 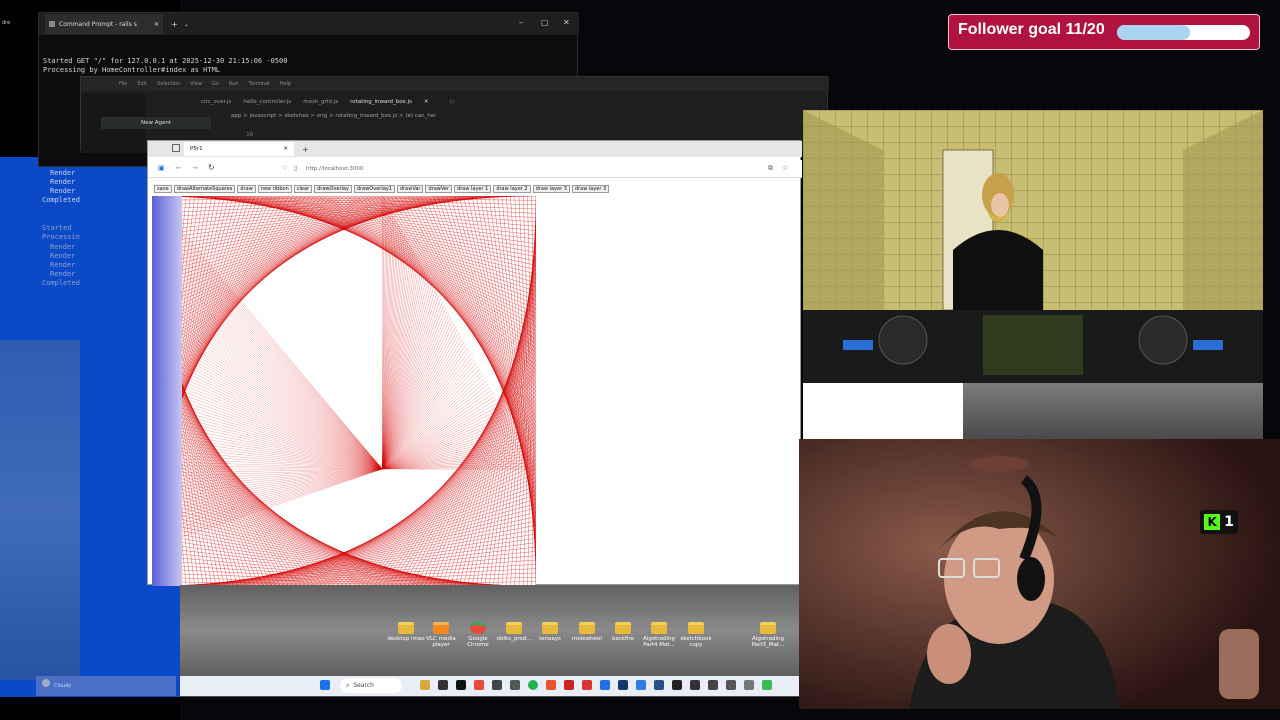 What do you see at coordinates (348, 685) in the screenshot?
I see `search-icon: ⌕` at bounding box center [348, 685].